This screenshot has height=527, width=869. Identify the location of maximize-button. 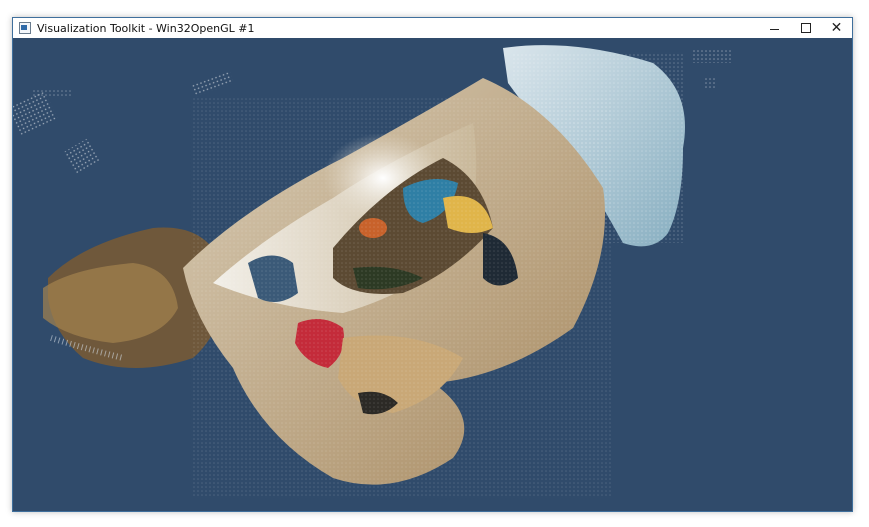
(805, 28).